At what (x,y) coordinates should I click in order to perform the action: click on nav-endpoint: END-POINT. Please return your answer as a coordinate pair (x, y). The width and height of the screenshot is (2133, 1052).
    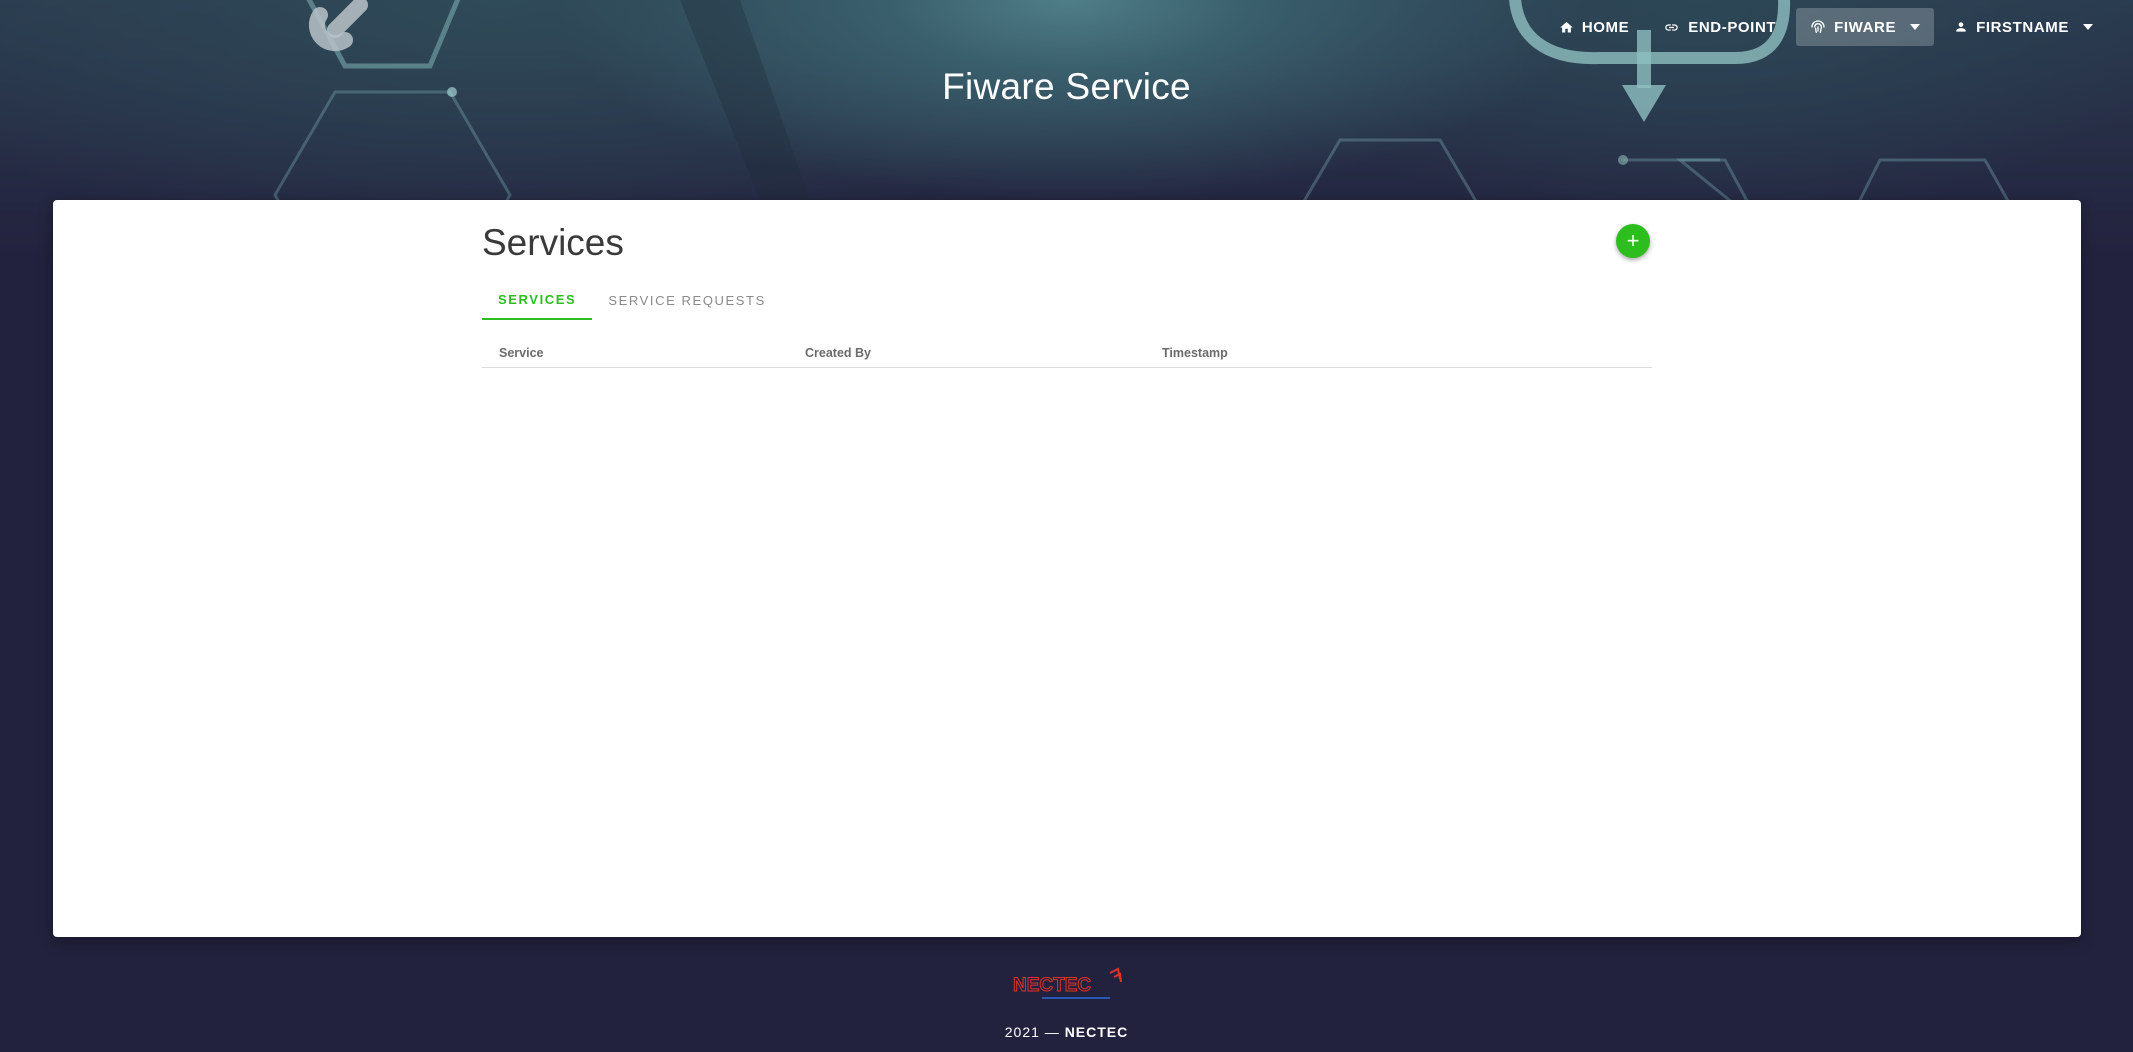
    Looking at the image, I should click on (1719, 27).